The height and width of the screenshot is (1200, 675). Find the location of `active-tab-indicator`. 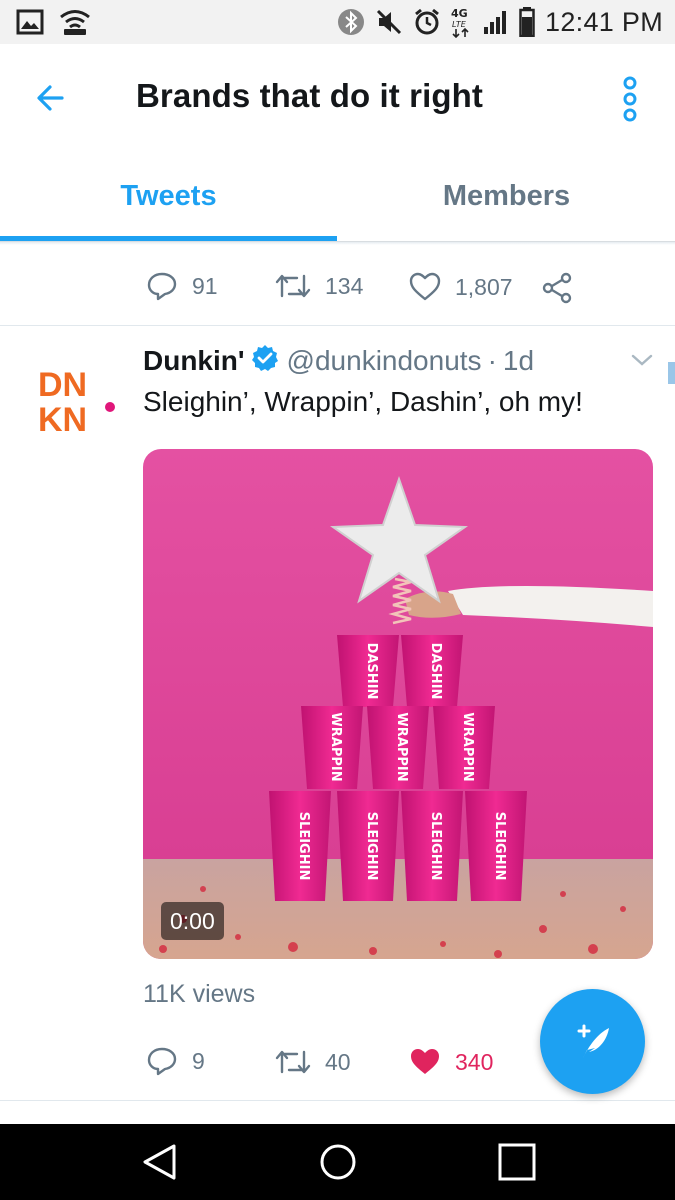

active-tab-indicator is located at coordinates (168, 238).